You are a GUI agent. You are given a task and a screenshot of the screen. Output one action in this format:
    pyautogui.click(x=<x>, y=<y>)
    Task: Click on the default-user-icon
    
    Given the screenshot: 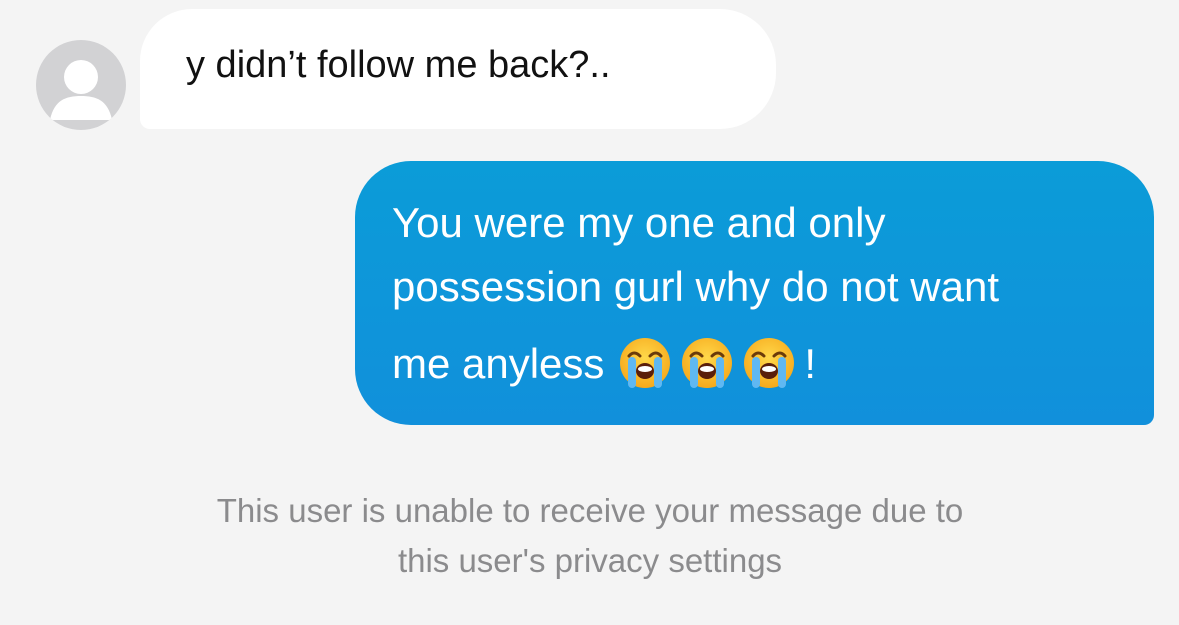 What is the action you would take?
    pyautogui.click(x=81, y=90)
    